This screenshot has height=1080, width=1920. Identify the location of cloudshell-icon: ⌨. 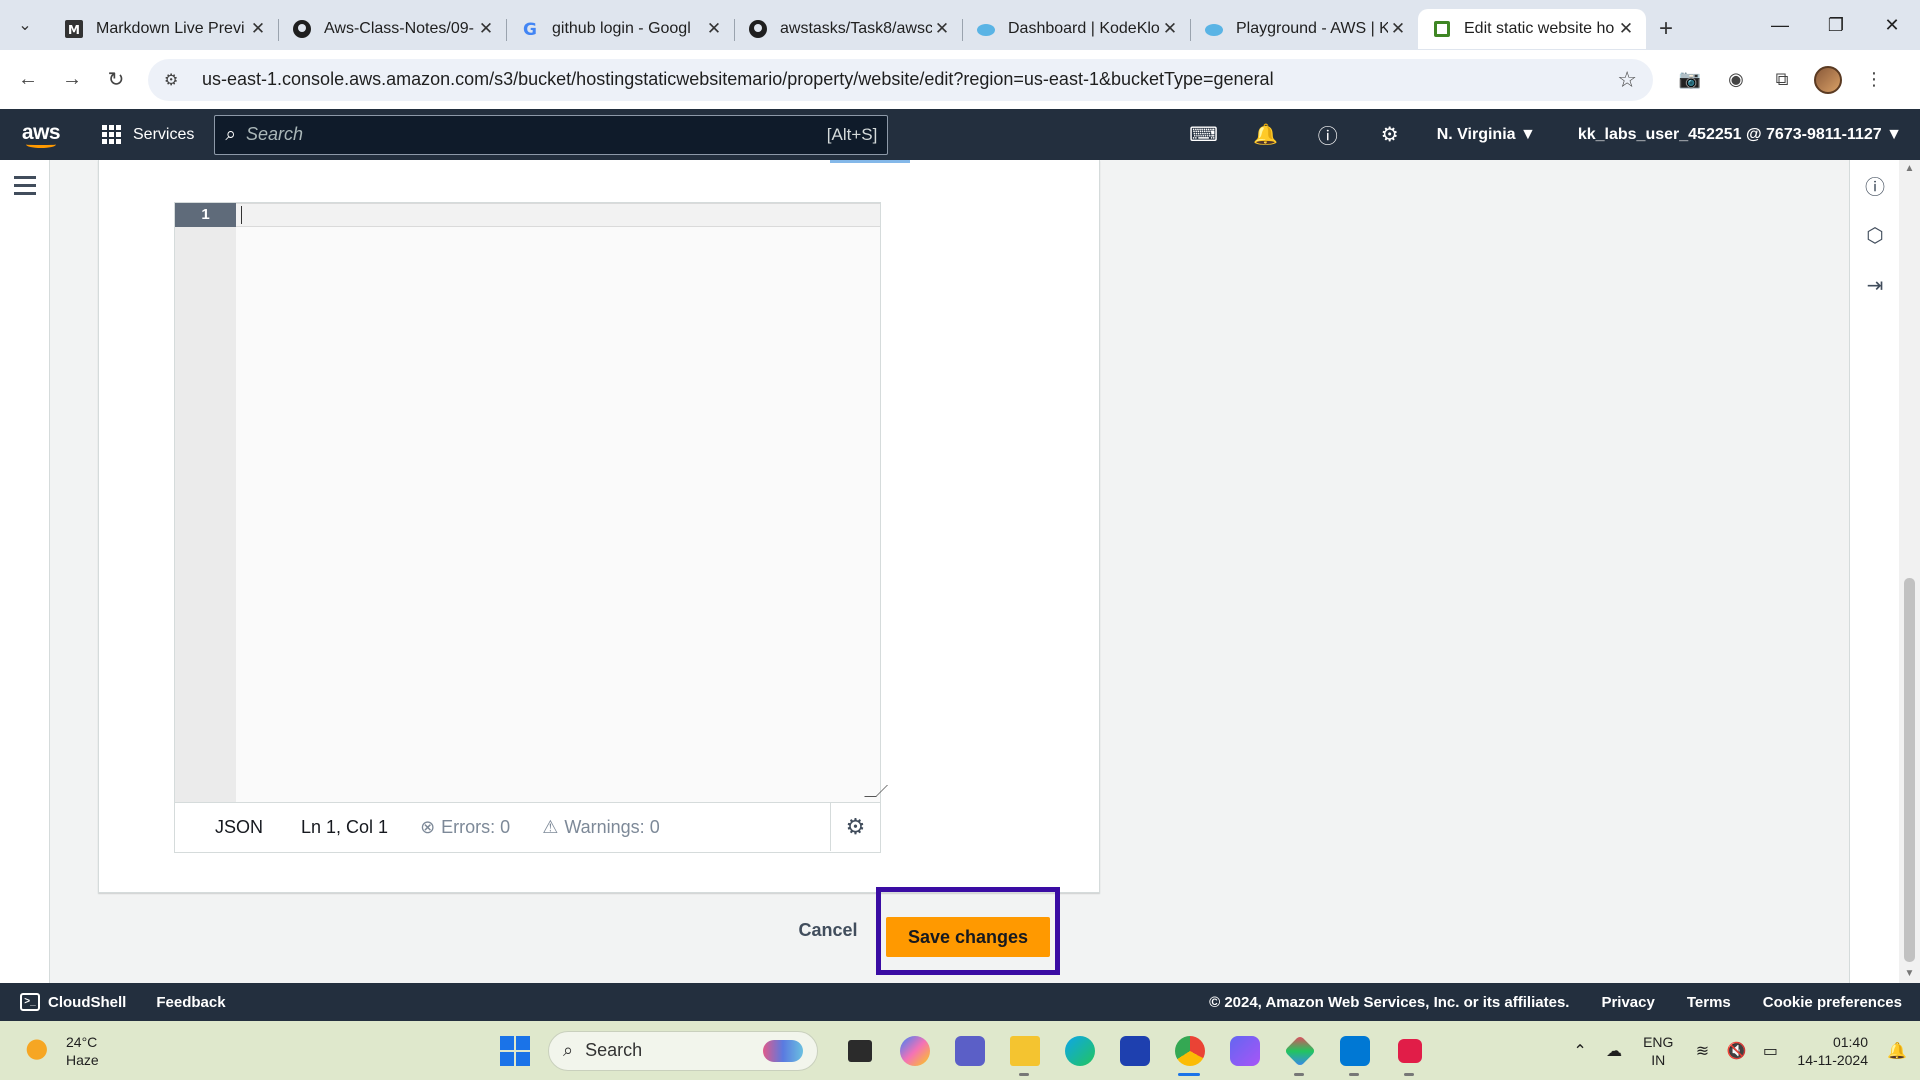
(1204, 134).